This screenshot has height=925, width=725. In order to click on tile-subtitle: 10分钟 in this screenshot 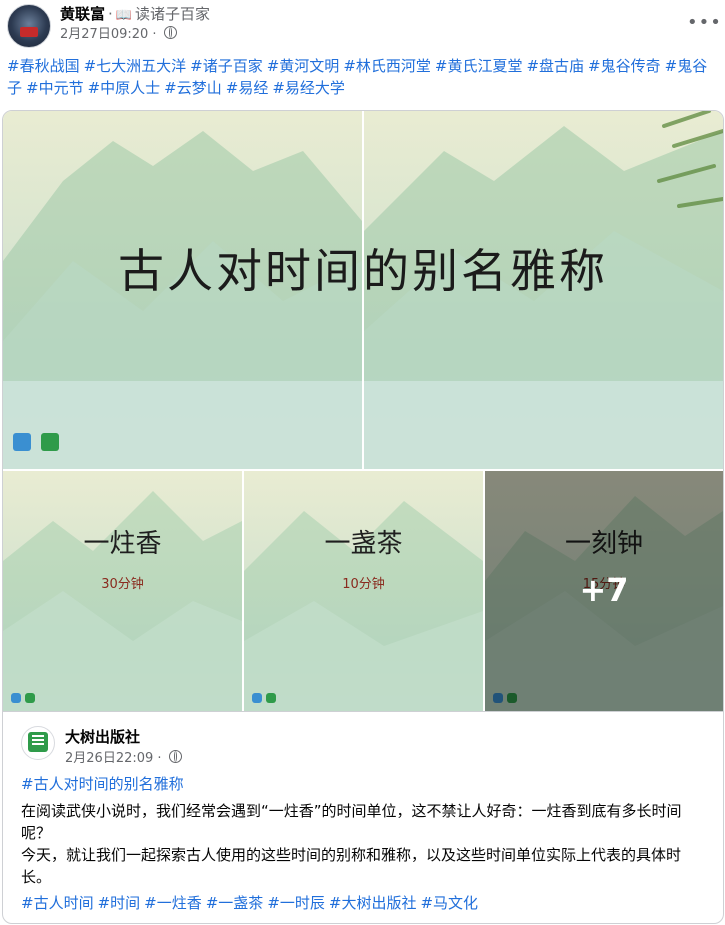, I will do `click(363, 584)`.